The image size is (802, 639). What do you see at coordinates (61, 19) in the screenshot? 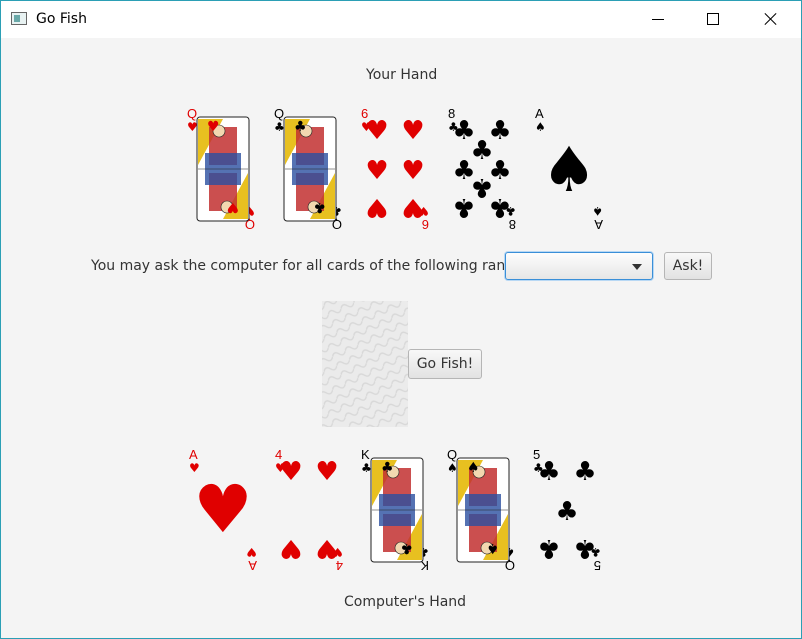
I see `window-title: Go Fish` at bounding box center [61, 19].